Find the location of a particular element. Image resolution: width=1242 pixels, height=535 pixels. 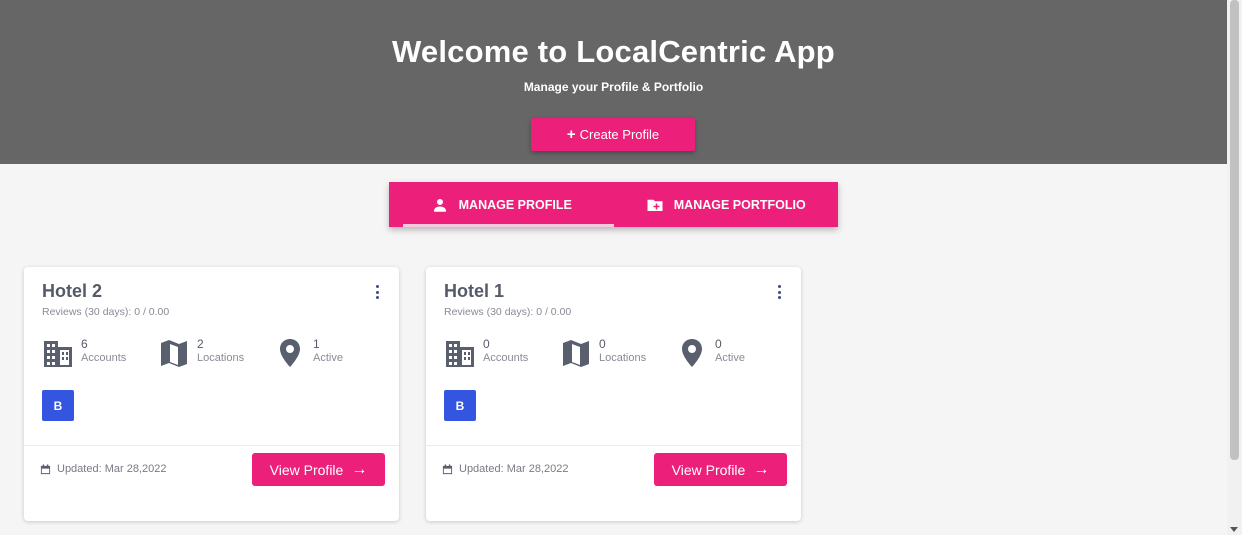

stat-accounts: 6 Accounts is located at coordinates (100, 353).